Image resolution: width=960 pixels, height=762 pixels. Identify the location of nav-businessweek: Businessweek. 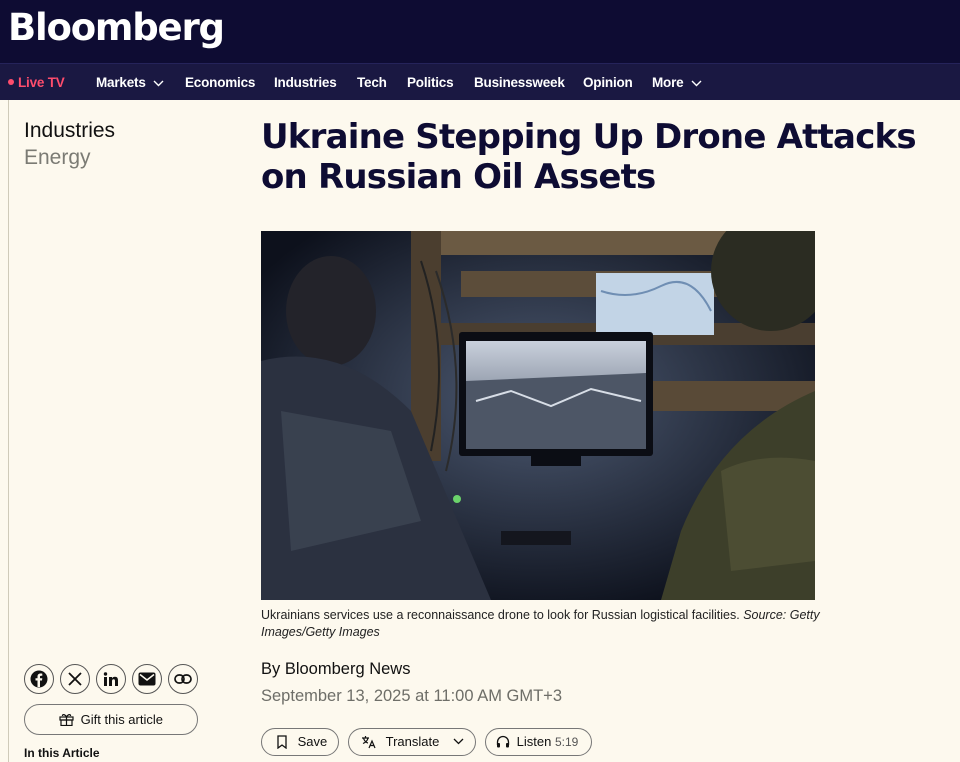
(519, 82).